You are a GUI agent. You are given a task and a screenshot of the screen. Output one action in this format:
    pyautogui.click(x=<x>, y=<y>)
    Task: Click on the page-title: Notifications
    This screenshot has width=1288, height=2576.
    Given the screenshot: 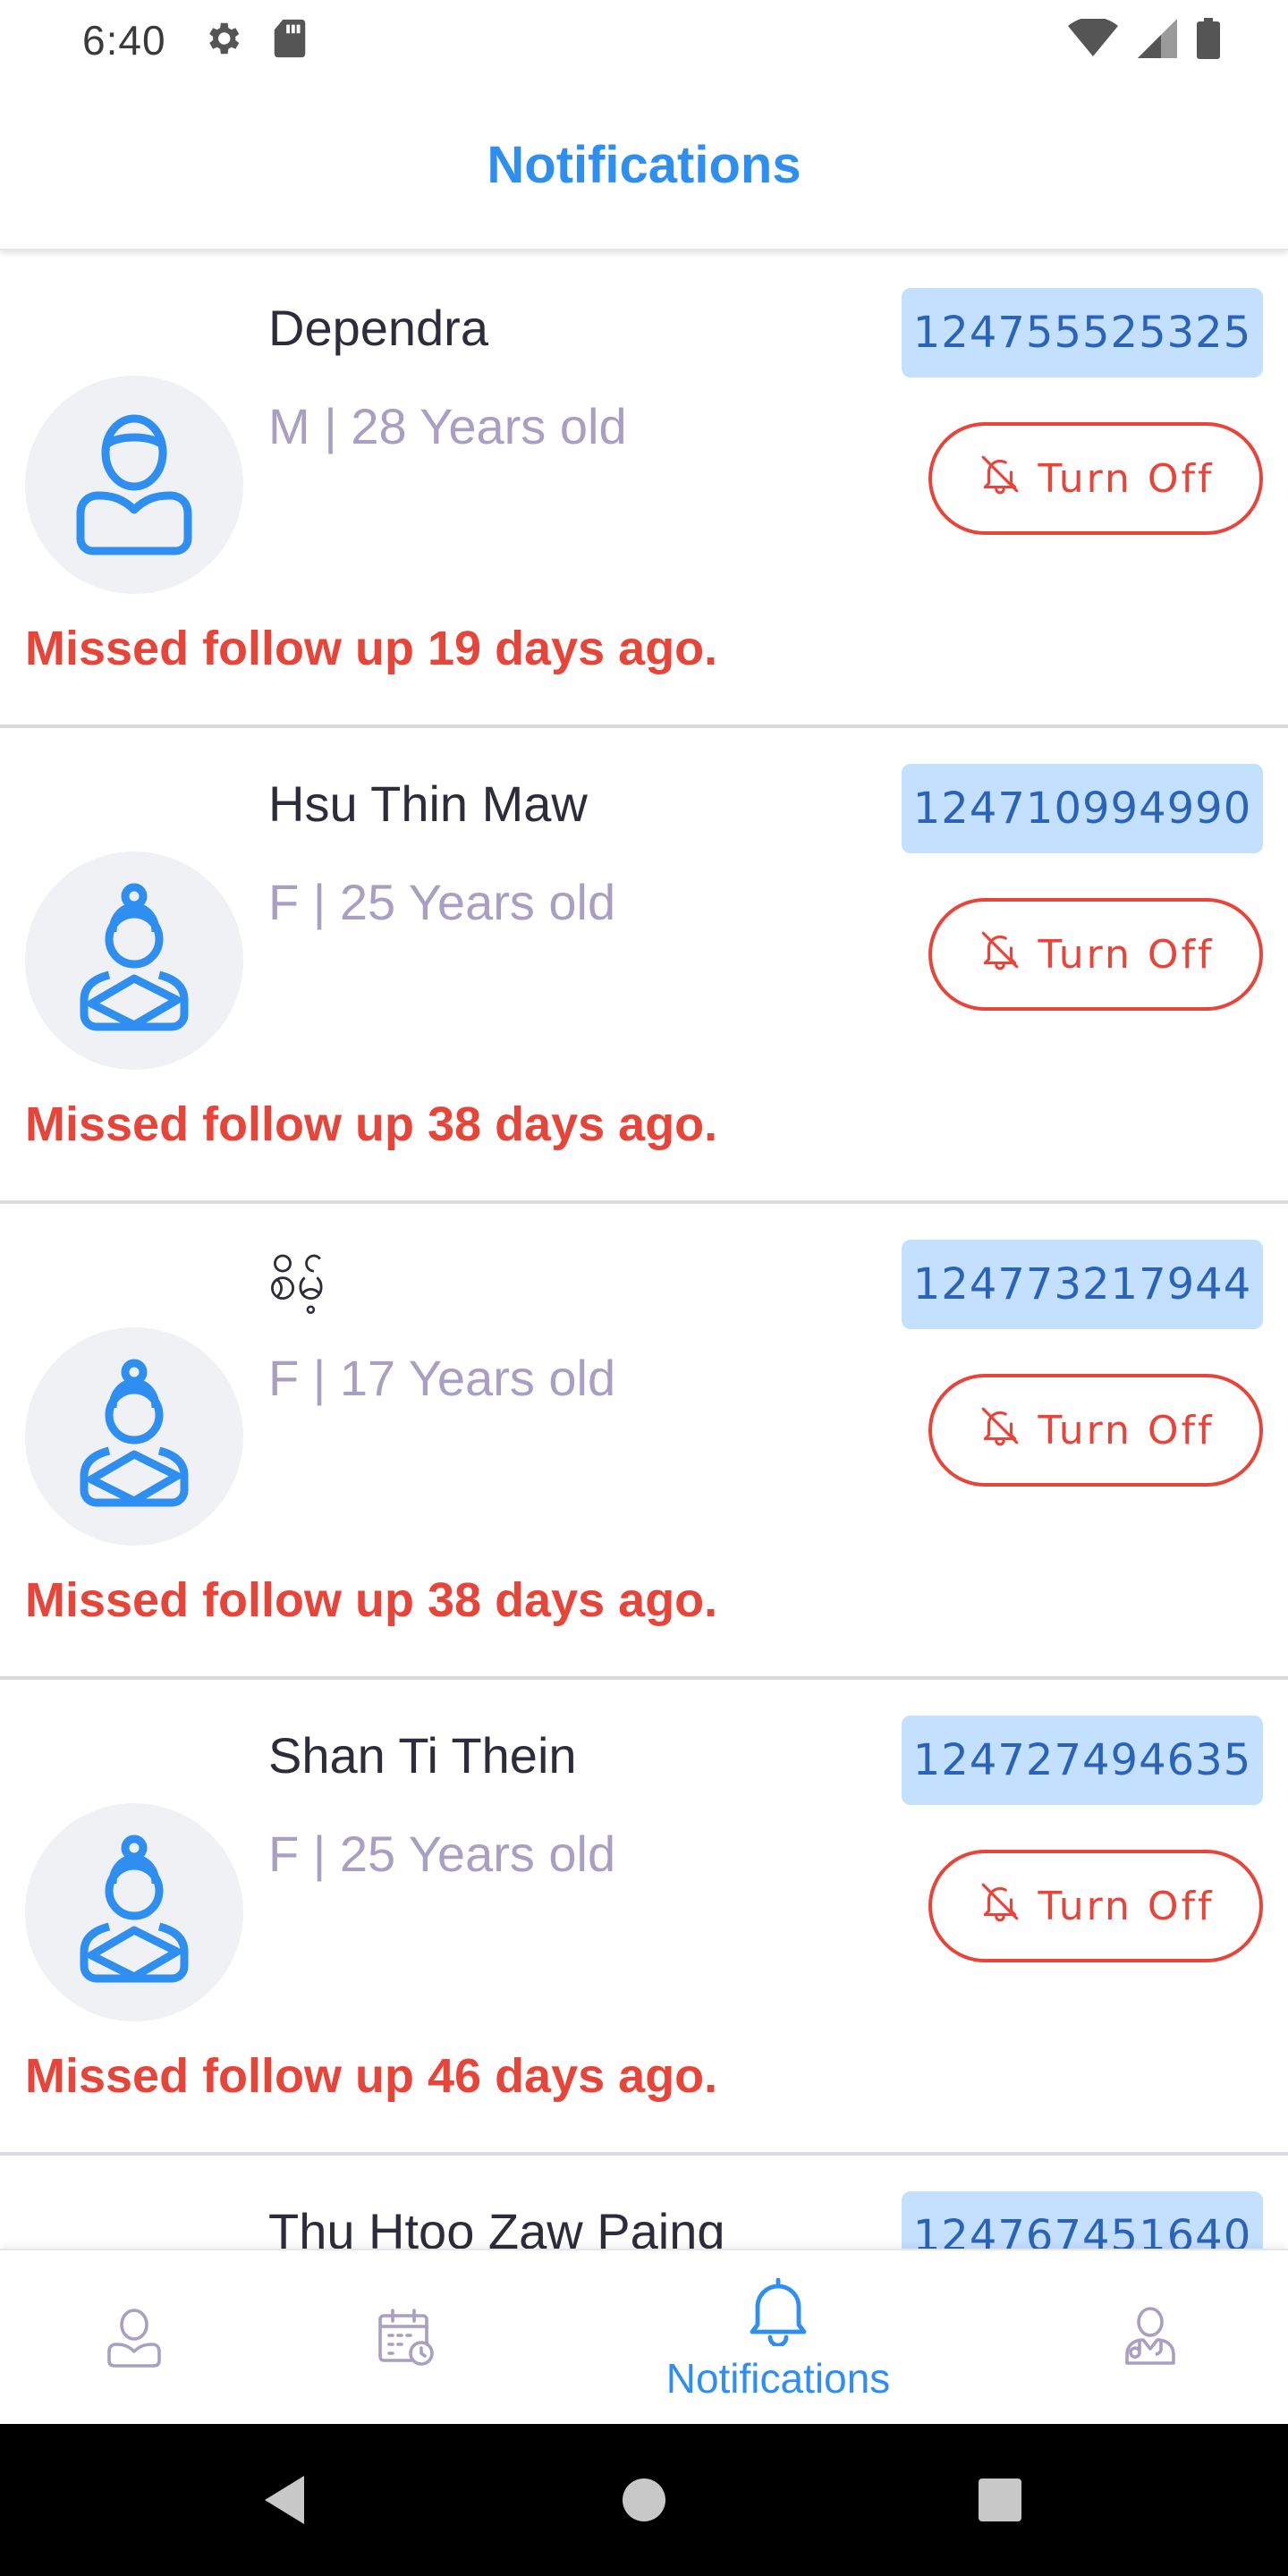 What is the action you would take?
    pyautogui.click(x=644, y=164)
    